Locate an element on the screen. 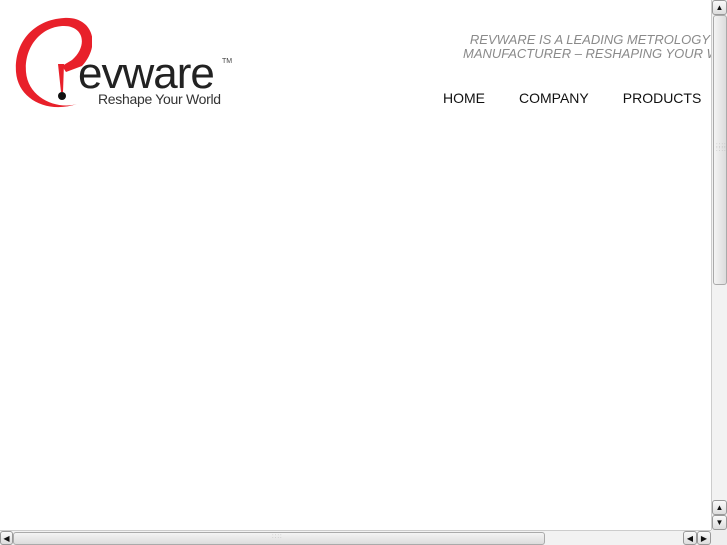 The image size is (727, 545). scroll-left-button-end: ◀ is located at coordinates (690, 538).